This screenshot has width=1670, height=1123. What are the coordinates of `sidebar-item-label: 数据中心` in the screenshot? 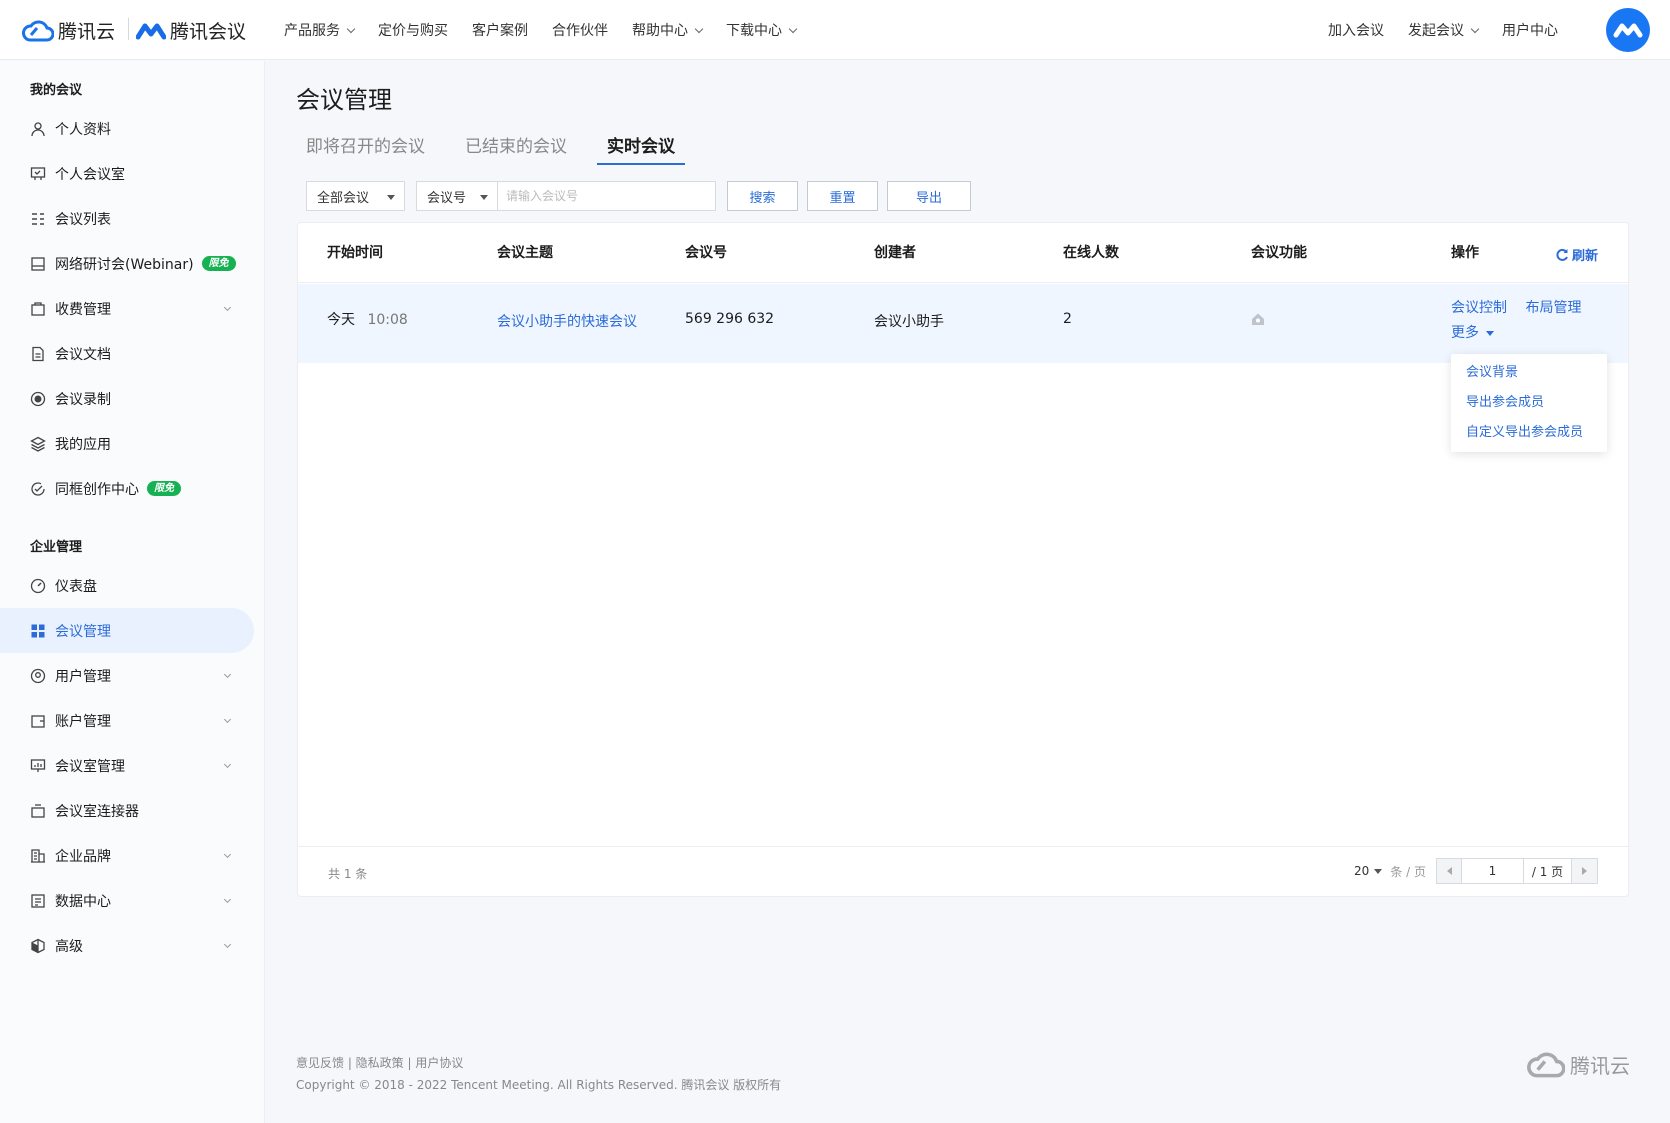 It's located at (83, 901).